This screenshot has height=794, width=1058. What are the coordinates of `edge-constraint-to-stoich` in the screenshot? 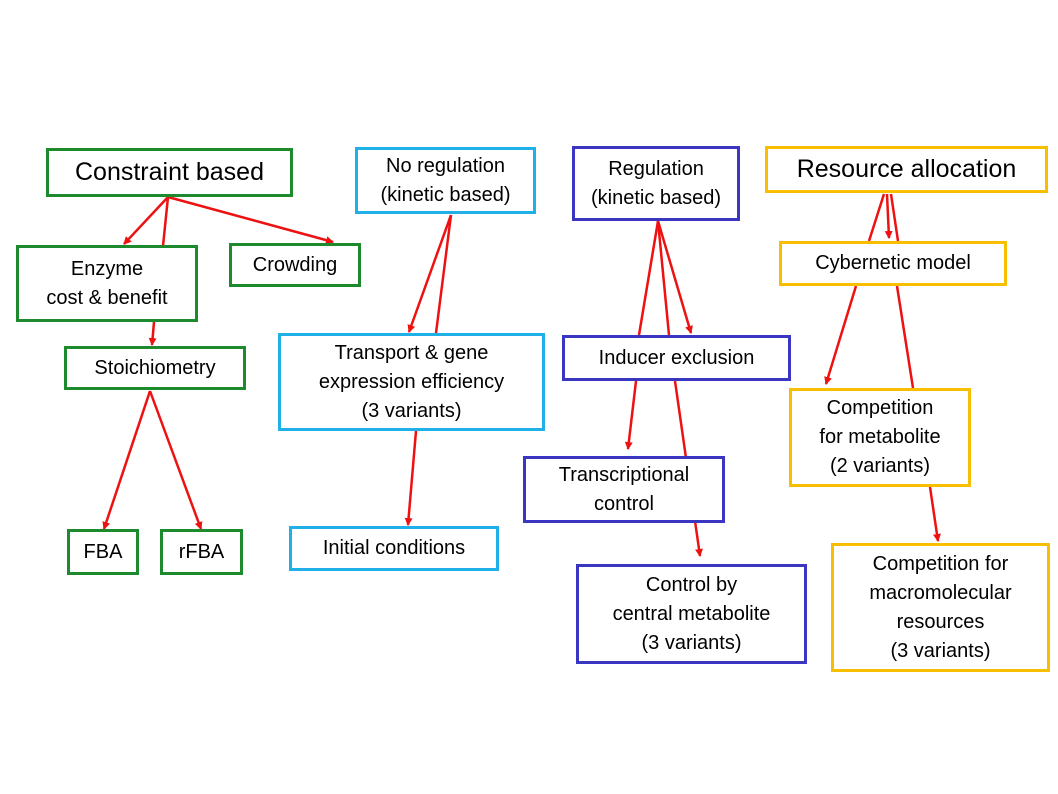 It's located at (165, 221).